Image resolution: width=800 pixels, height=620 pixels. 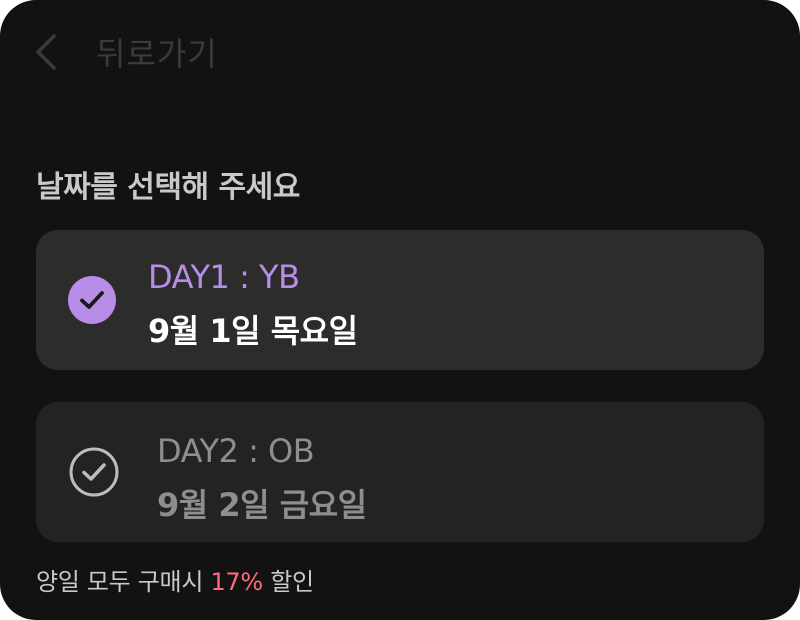 I want to click on discount-note: 양일 모두 구매시 17% 할인, so click(x=175, y=579).